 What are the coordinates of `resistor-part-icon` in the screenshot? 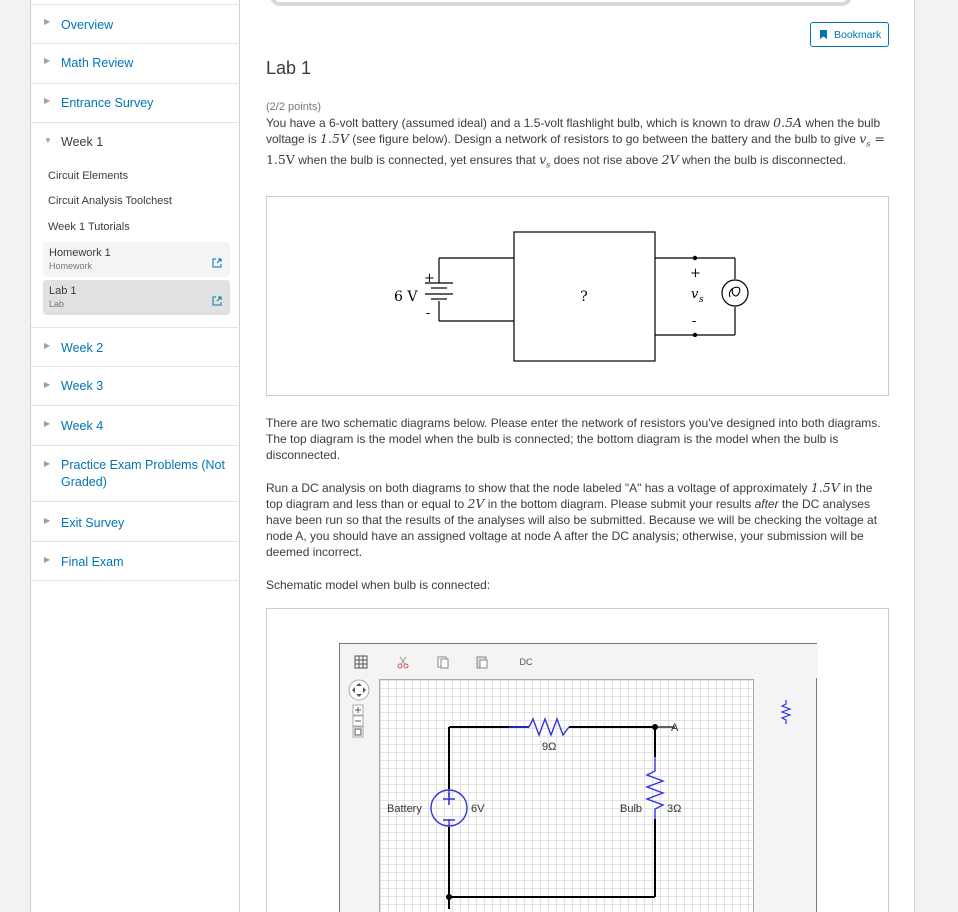 It's located at (786, 712).